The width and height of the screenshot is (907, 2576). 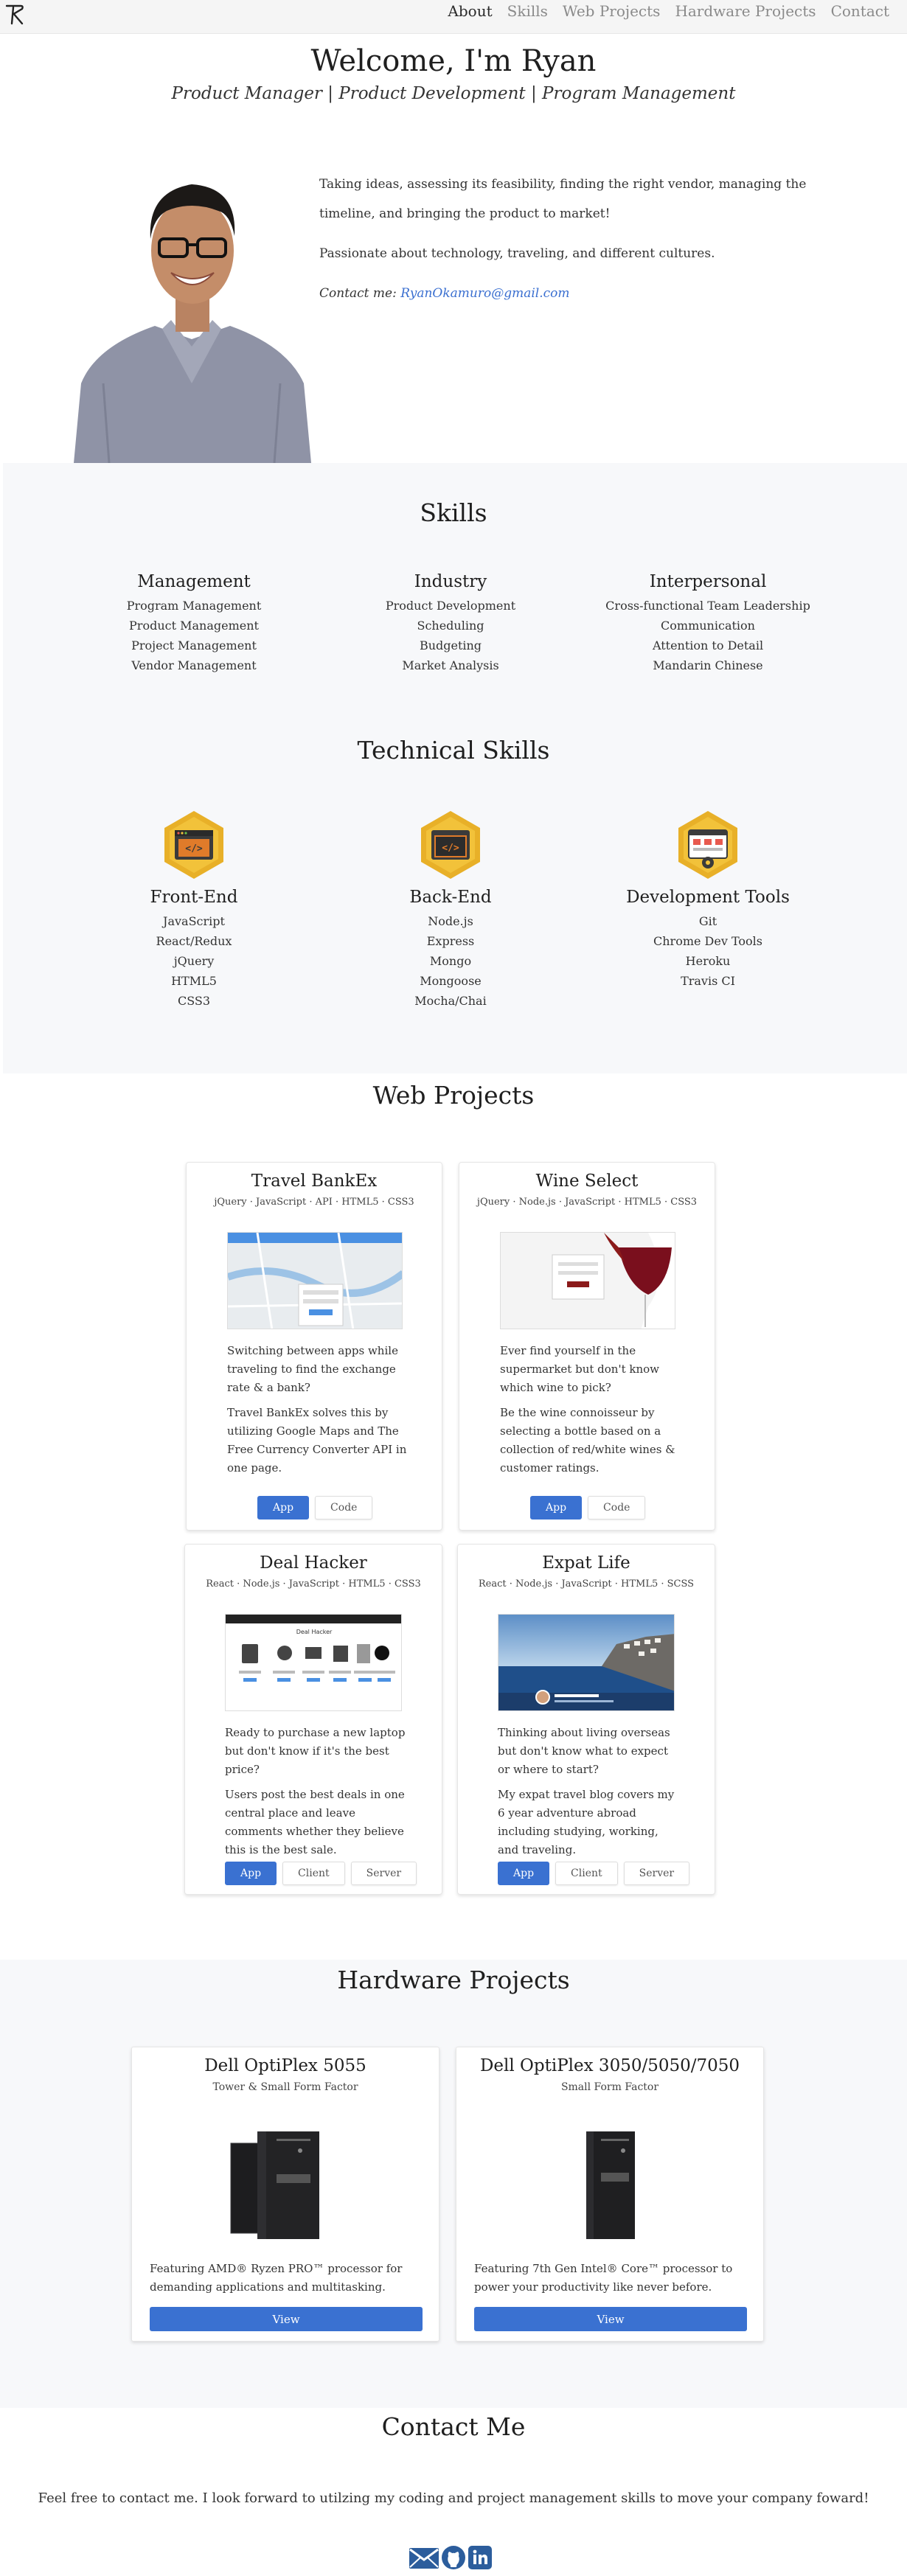 What do you see at coordinates (860, 11) in the screenshot?
I see `nav-contact: Contact` at bounding box center [860, 11].